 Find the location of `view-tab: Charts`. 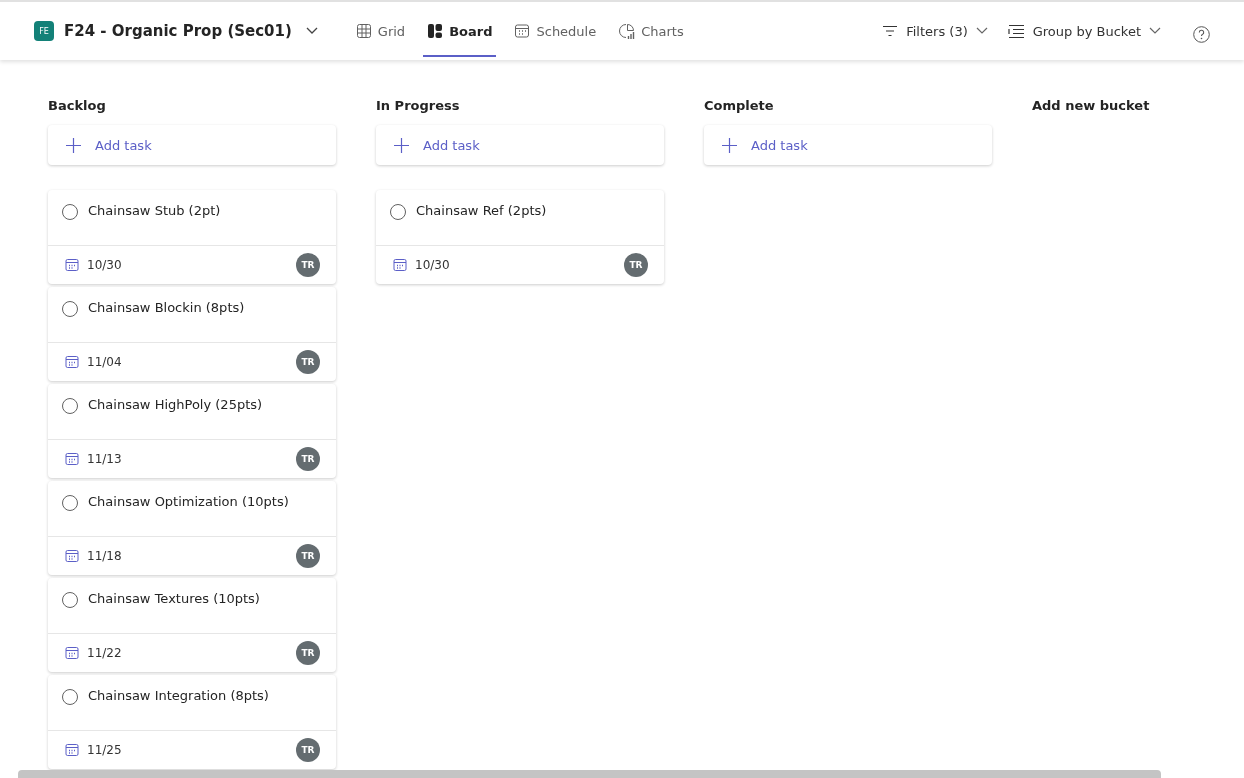

view-tab: Charts is located at coordinates (651, 31).